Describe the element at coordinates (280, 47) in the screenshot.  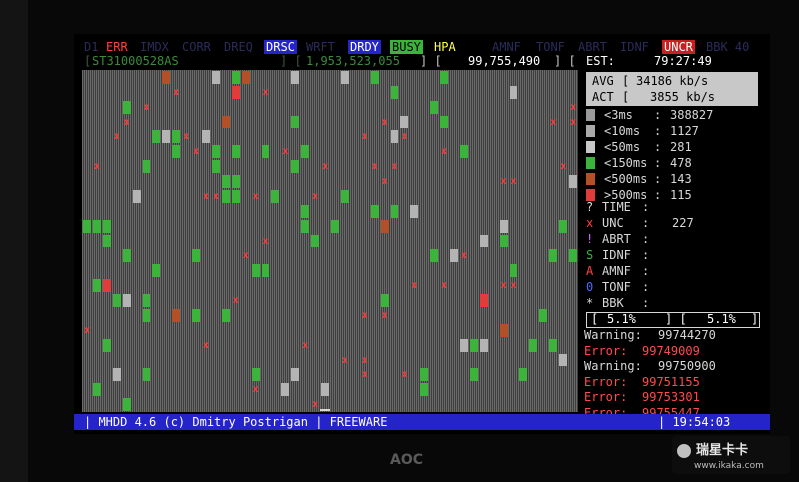
I see `flag-drsc: DRSC` at that location.